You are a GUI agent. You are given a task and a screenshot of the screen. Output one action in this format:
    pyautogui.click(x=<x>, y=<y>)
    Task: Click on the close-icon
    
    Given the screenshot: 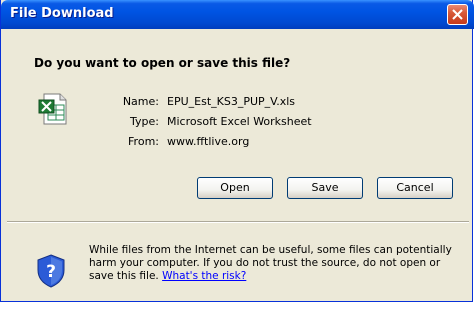 What is the action you would take?
    pyautogui.click(x=457, y=14)
    